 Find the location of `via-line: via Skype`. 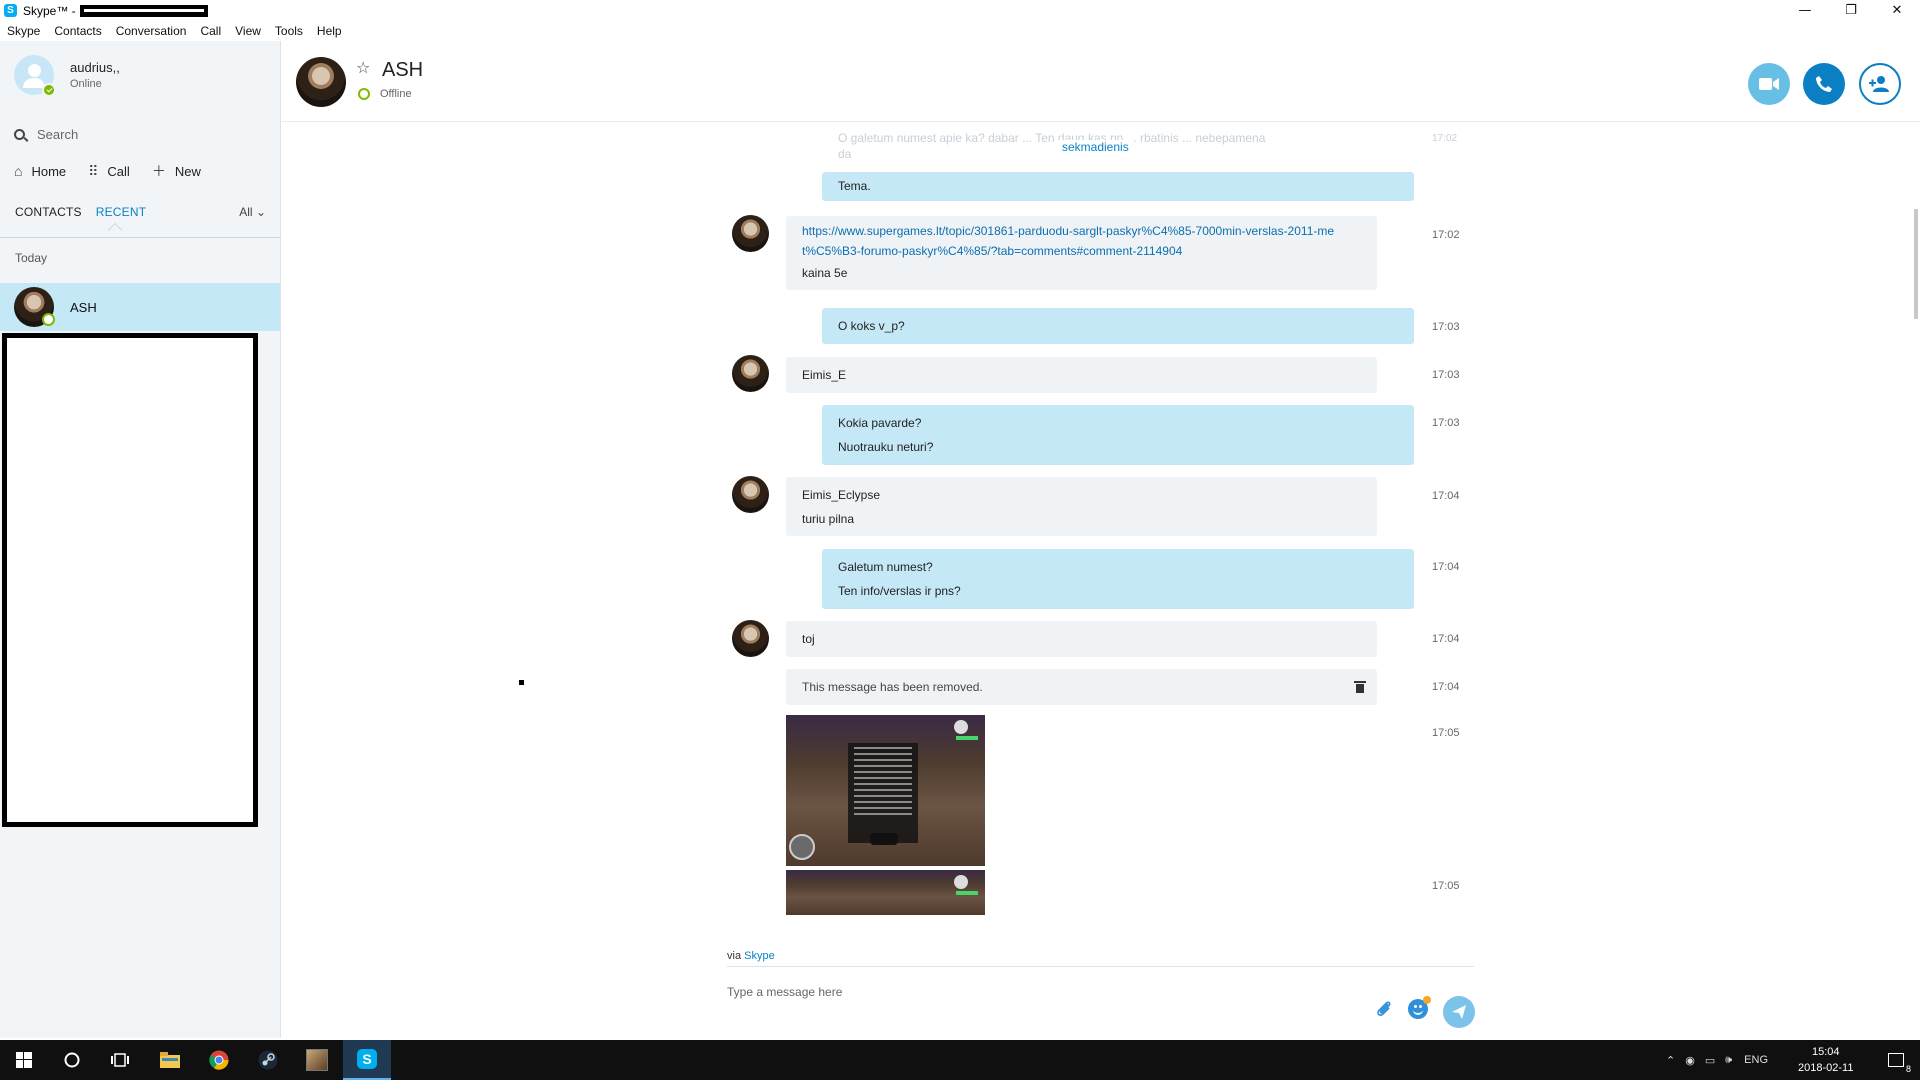

via-line: via Skype is located at coordinates (751, 956).